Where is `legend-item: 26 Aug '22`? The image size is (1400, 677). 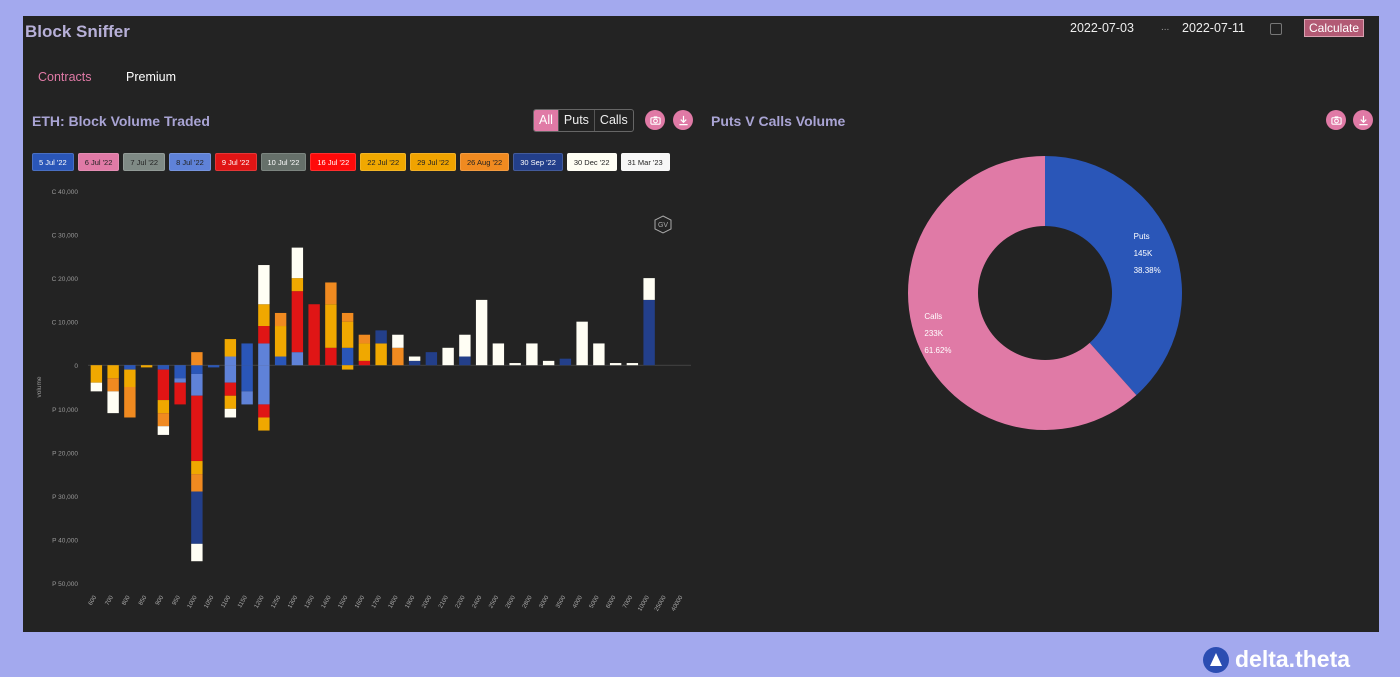 legend-item: 26 Aug '22 is located at coordinates (485, 162).